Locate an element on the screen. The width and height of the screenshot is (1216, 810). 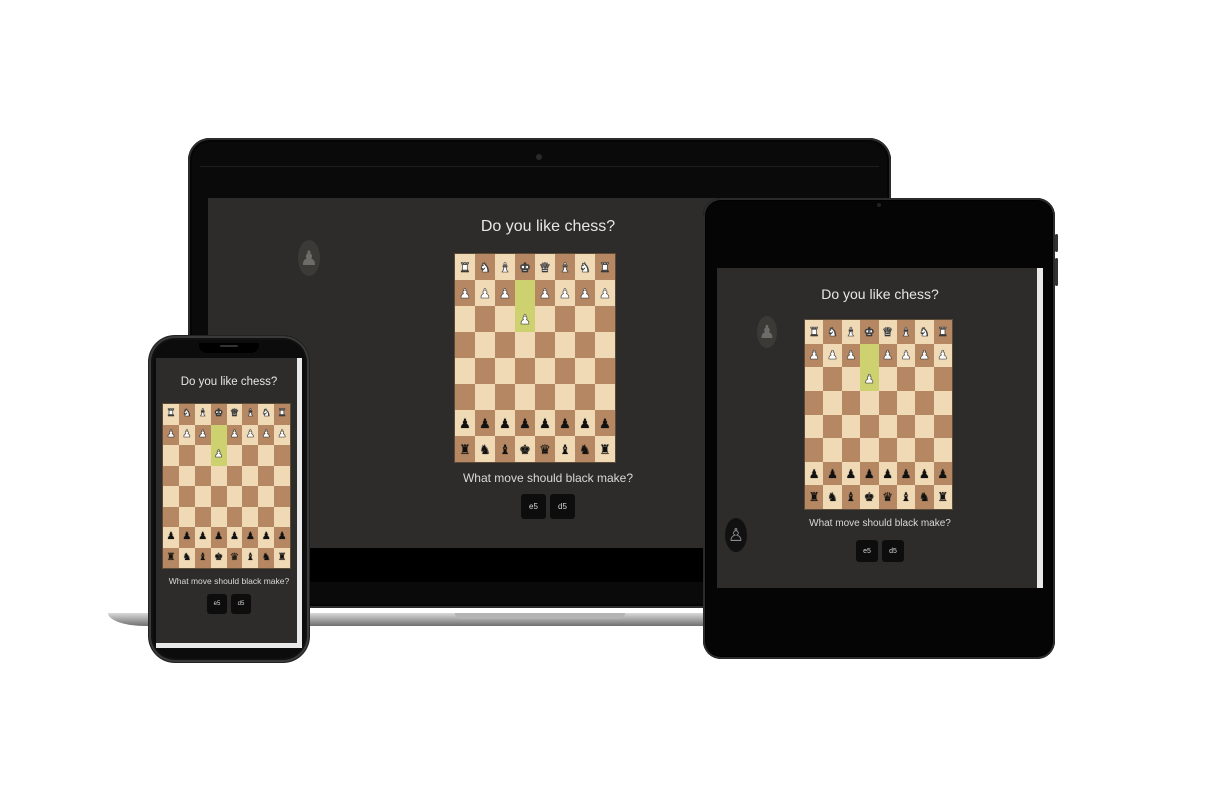
square-b2: ♟ is located at coordinates (186, 434).